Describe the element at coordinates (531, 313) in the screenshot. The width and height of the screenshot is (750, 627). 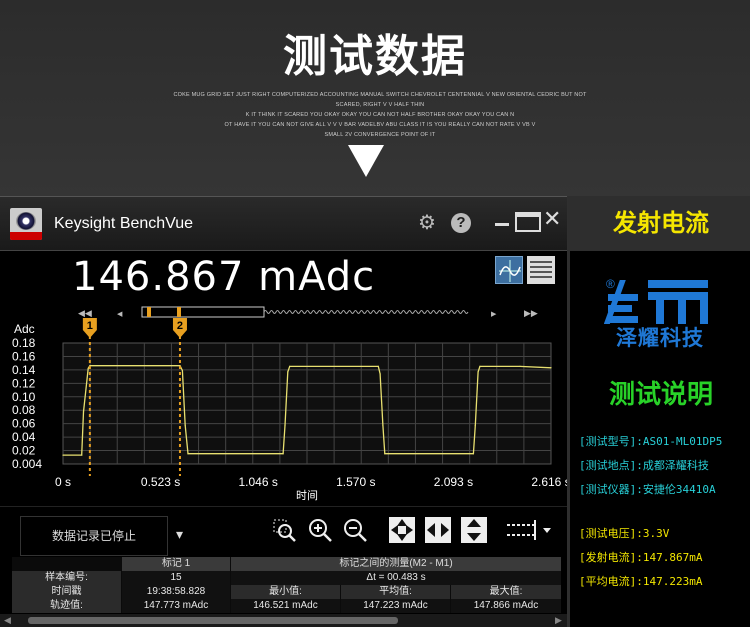
I see `pan-end-icon: ▶▶` at that location.